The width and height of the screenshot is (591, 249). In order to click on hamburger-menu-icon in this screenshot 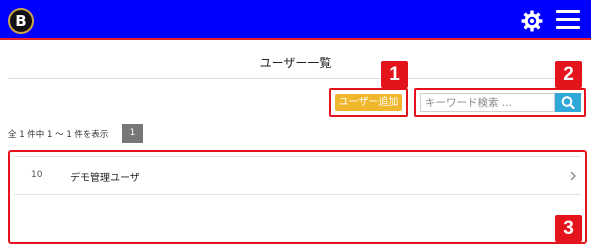, I will do `click(568, 20)`.